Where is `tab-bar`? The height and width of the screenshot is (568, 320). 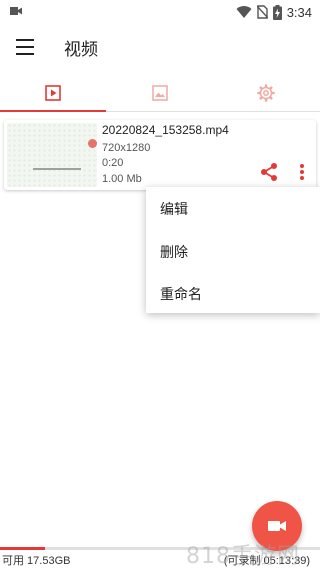
tab-bar is located at coordinates (160, 93).